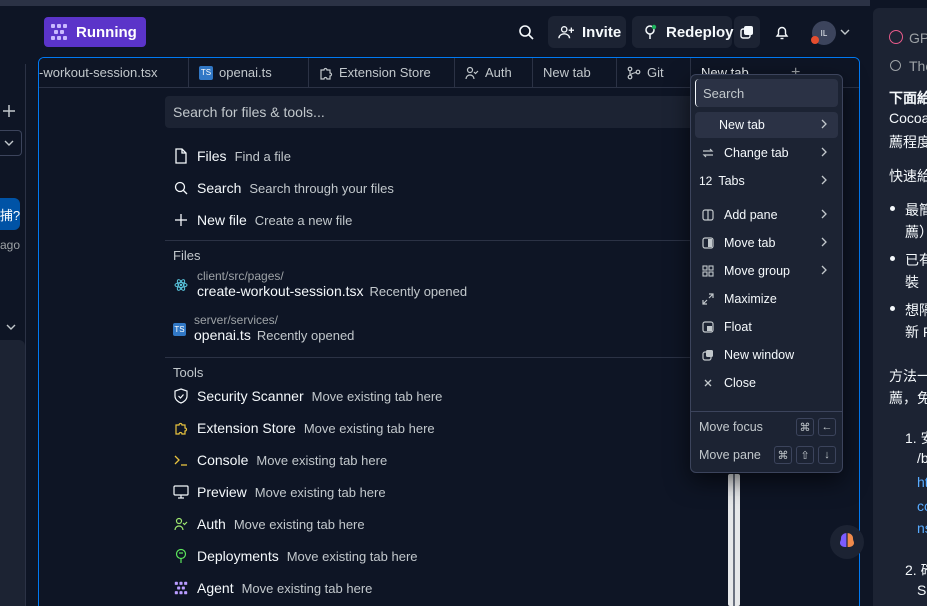  Describe the element at coordinates (114, 73) in the screenshot. I see `tab-workout-session: -workout-session.tsx` at that location.